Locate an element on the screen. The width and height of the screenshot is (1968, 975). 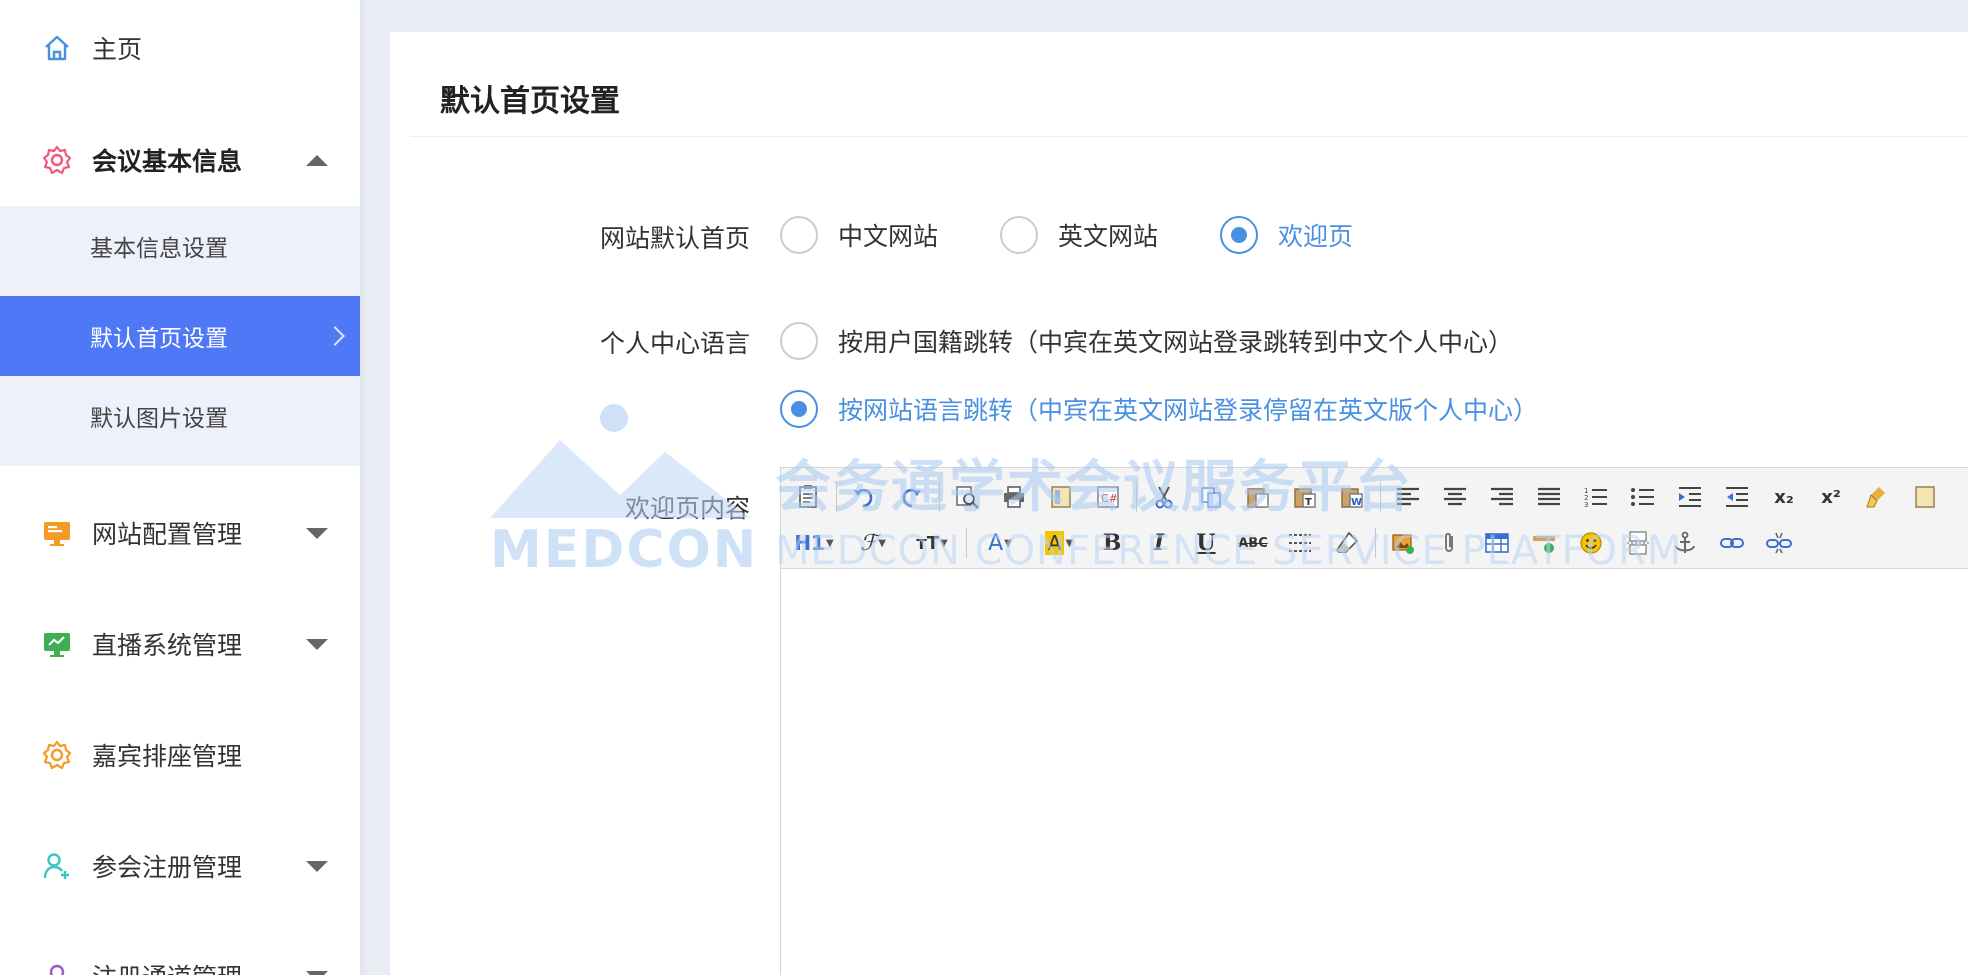
strike-label: ABC is located at coordinates (1253, 543).